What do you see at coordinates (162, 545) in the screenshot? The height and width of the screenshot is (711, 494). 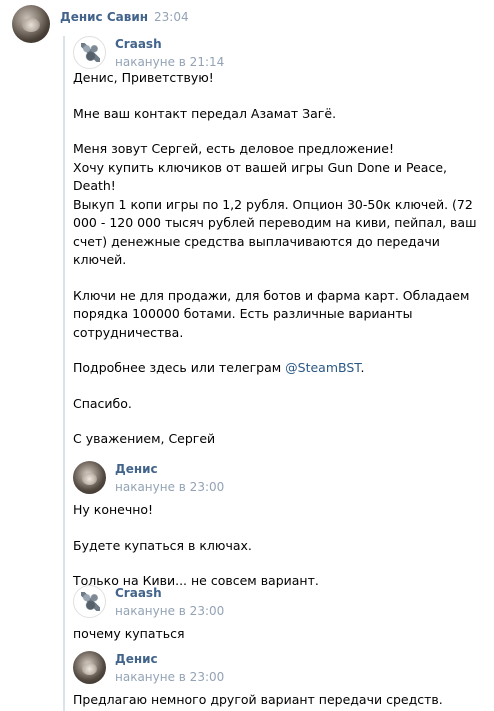 I see `text-line: Будете купаться в ключах.` at bounding box center [162, 545].